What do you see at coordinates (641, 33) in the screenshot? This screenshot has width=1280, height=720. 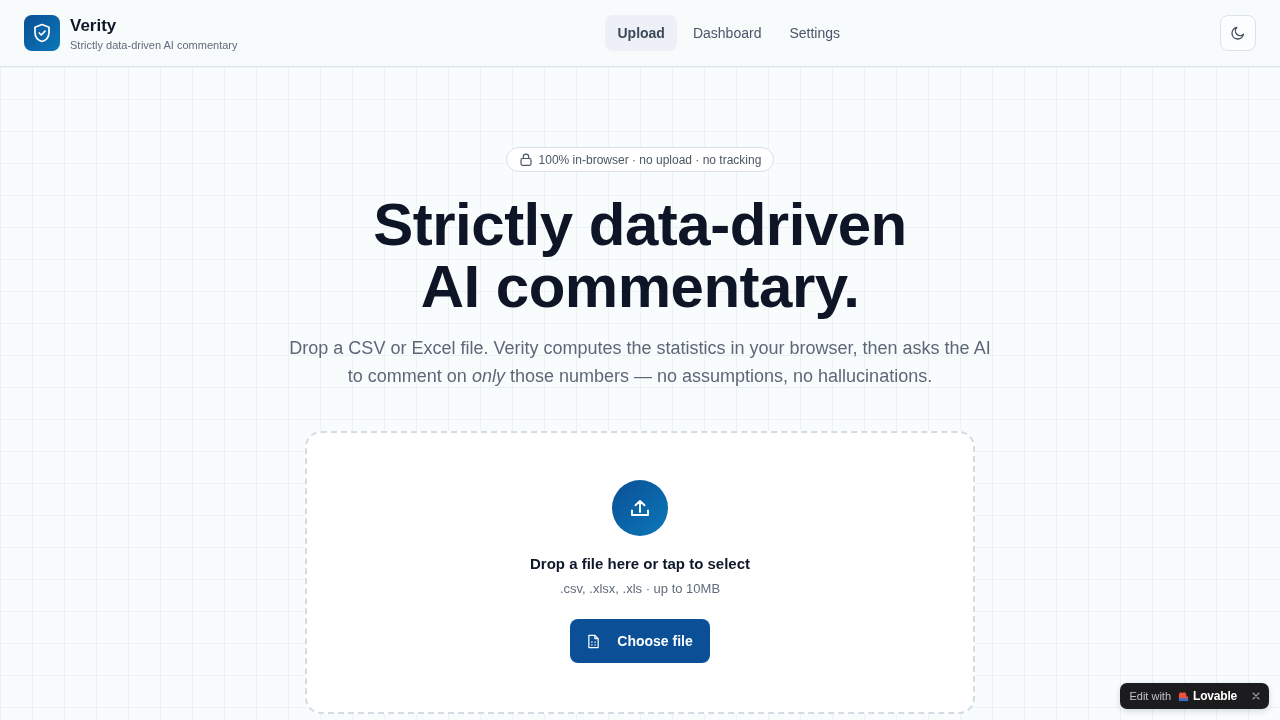 I see `nav-tab: Upload` at bounding box center [641, 33].